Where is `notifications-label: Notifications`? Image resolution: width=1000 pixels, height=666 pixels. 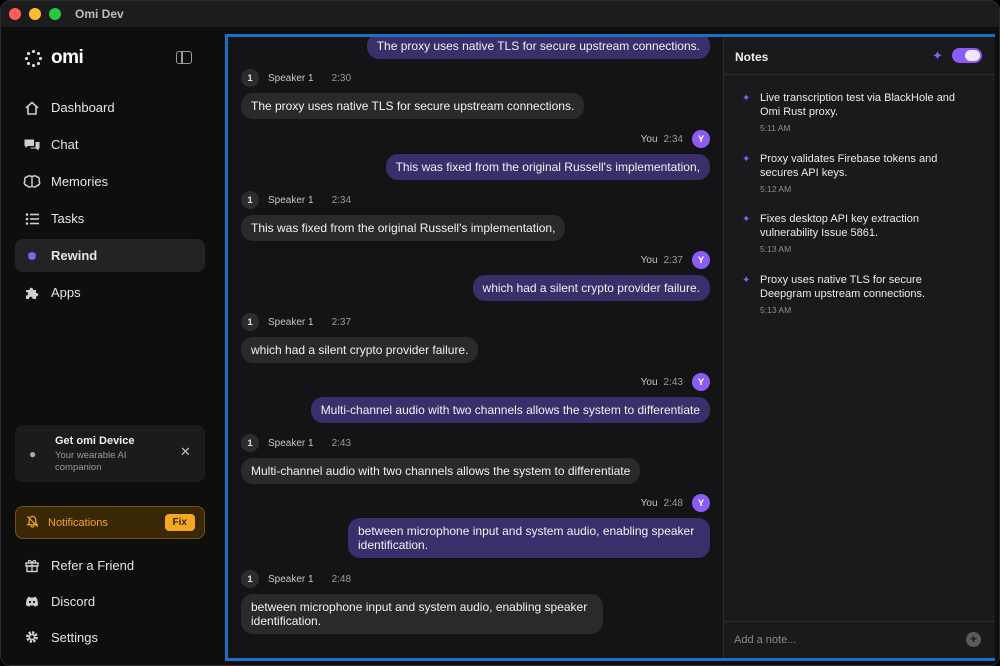
notifications-label: Notifications is located at coordinates (78, 522).